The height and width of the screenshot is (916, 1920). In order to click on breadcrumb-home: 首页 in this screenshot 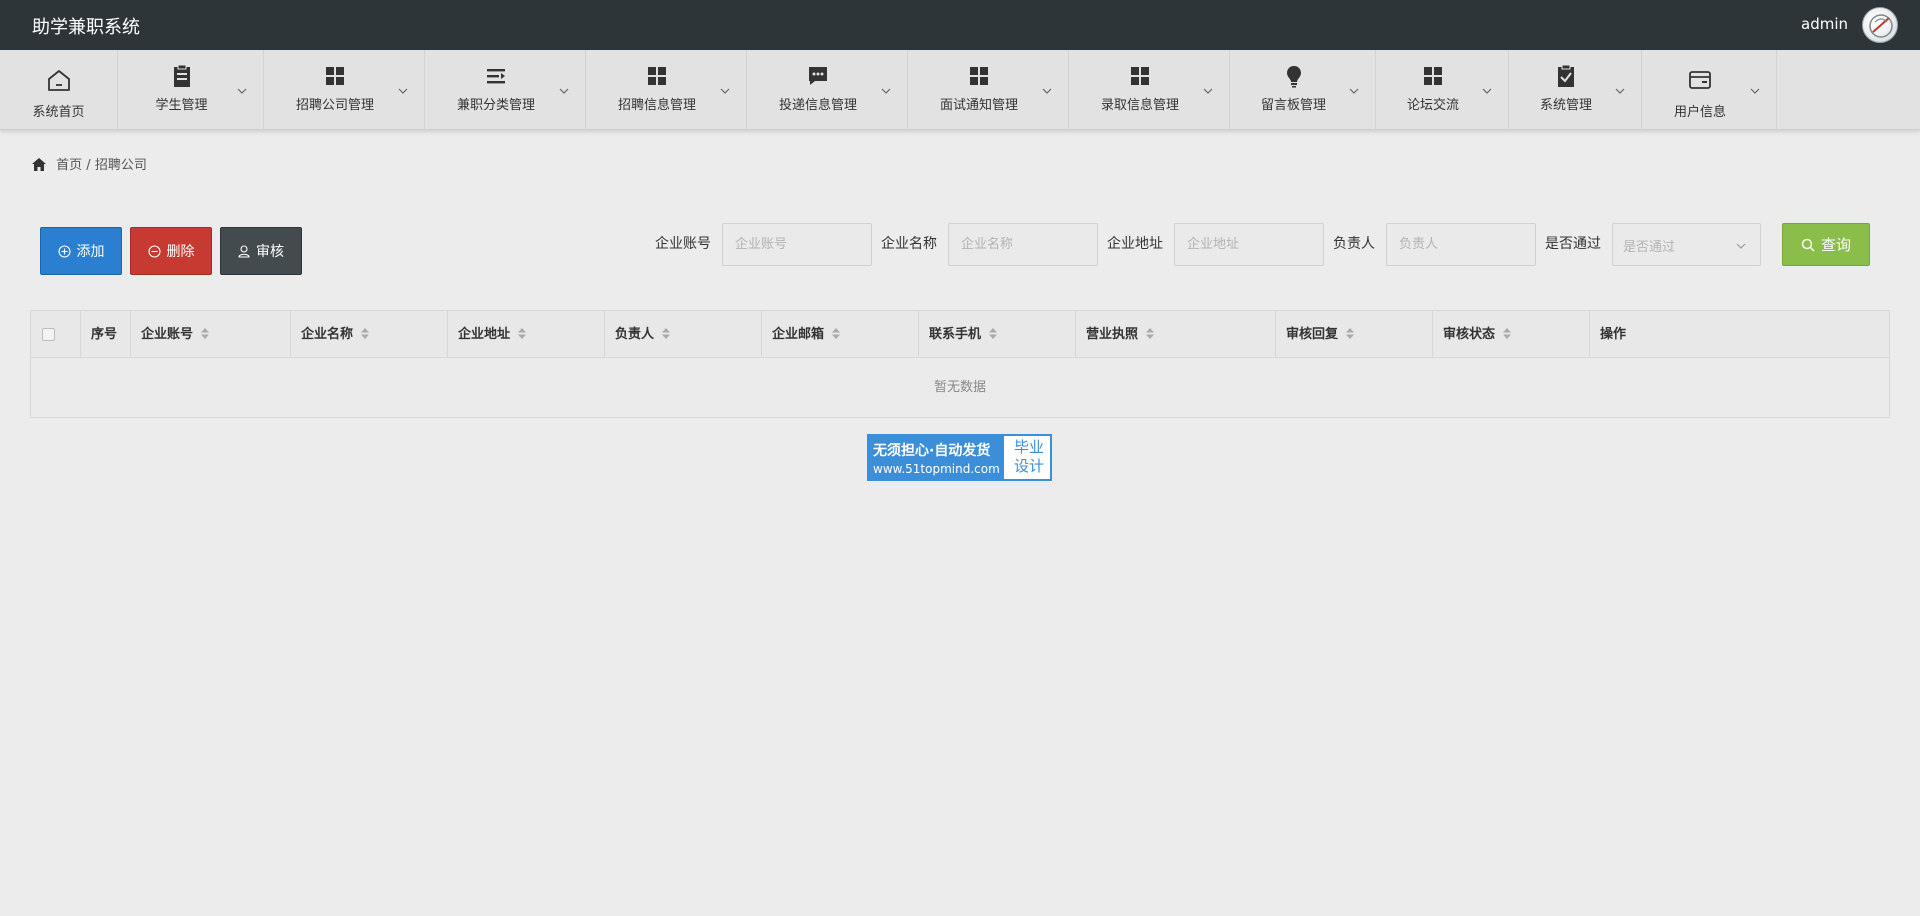, I will do `click(69, 165)`.